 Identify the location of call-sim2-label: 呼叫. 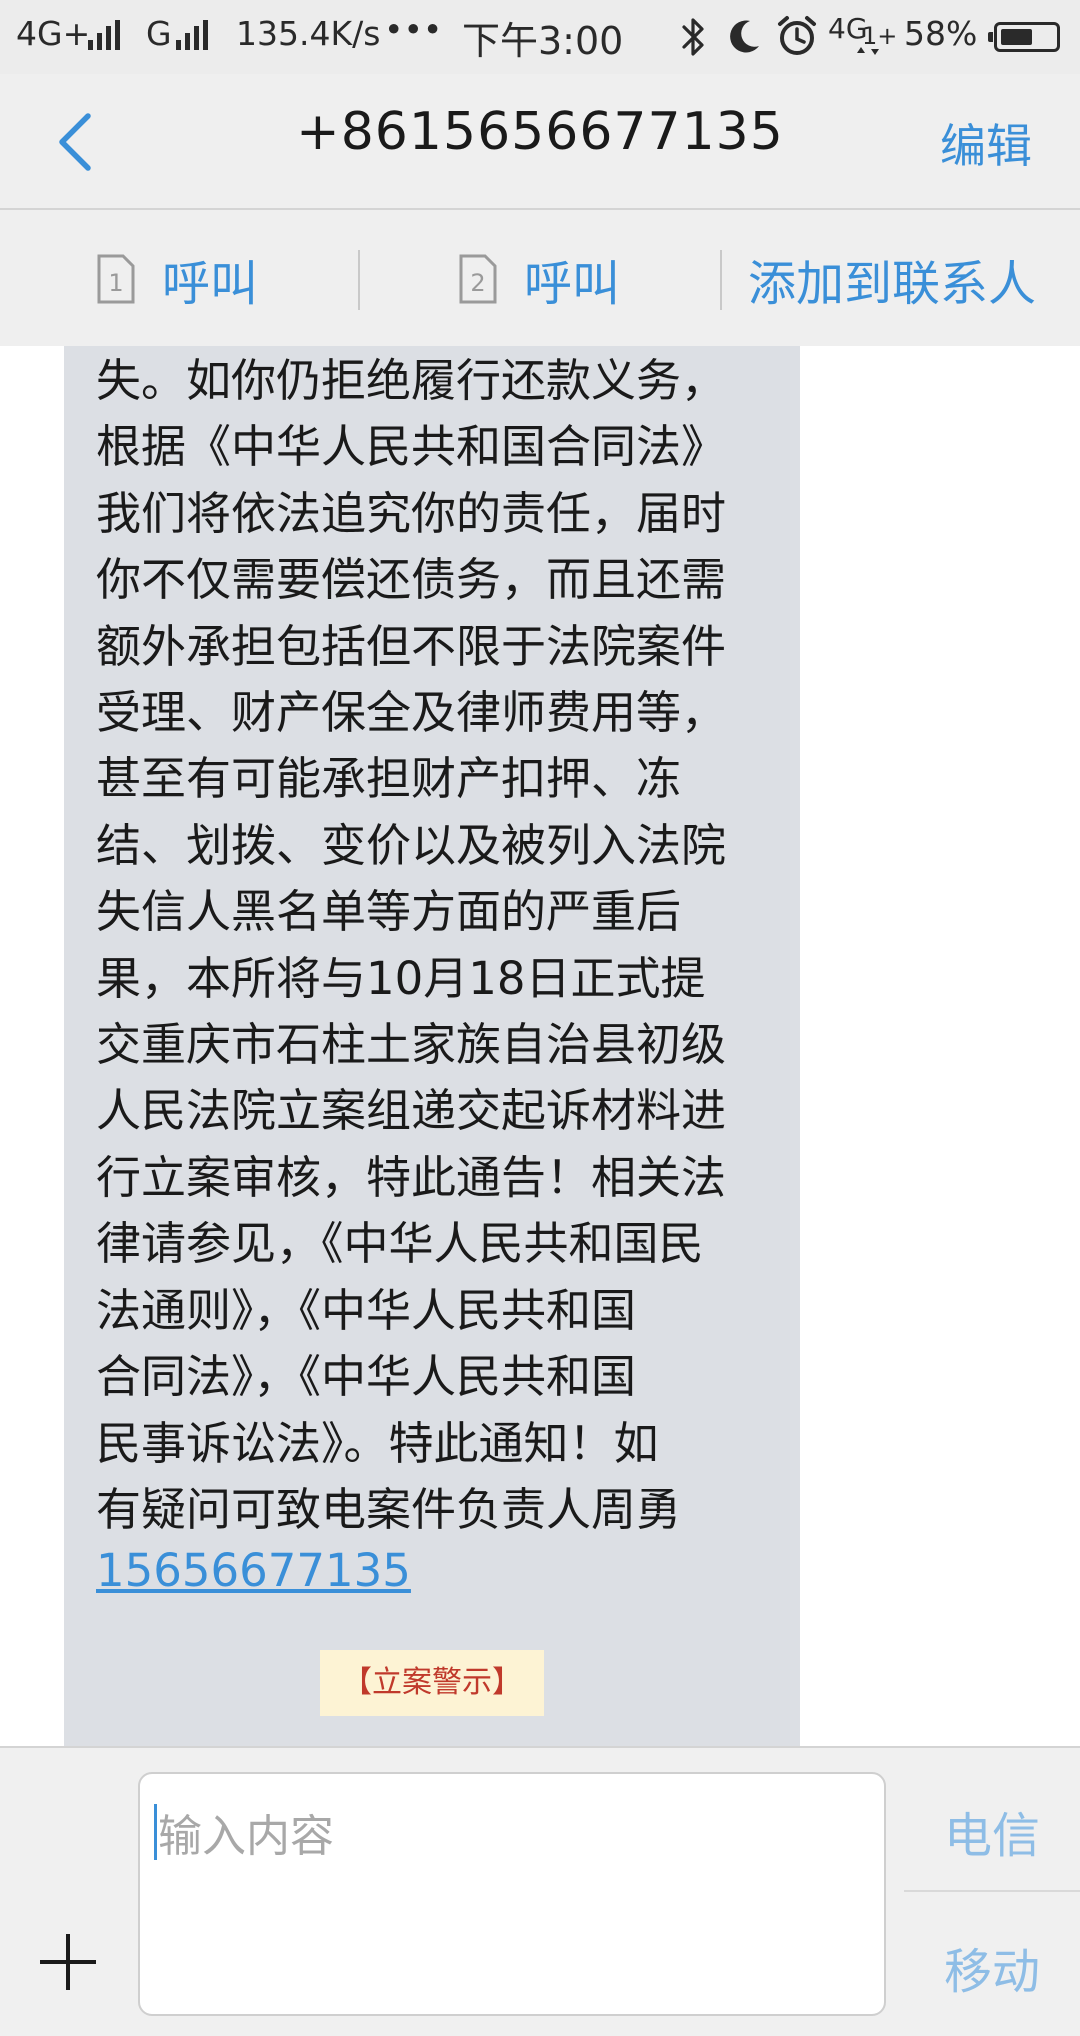
(572, 284).